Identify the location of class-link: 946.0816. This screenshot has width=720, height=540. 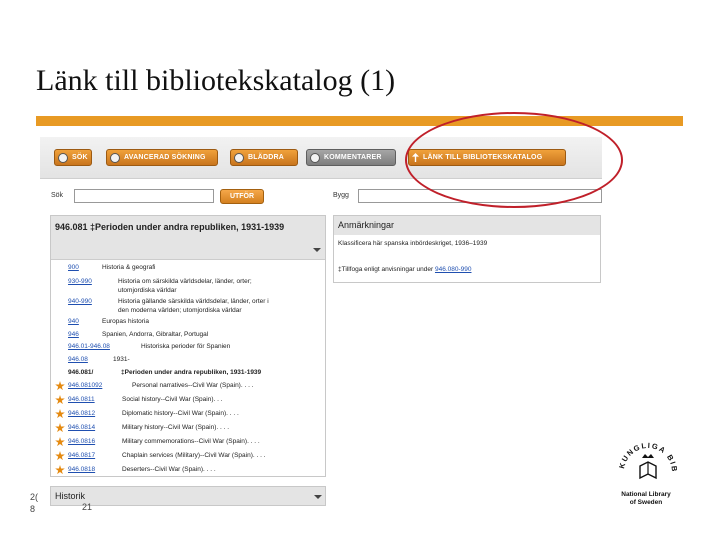
(81, 442).